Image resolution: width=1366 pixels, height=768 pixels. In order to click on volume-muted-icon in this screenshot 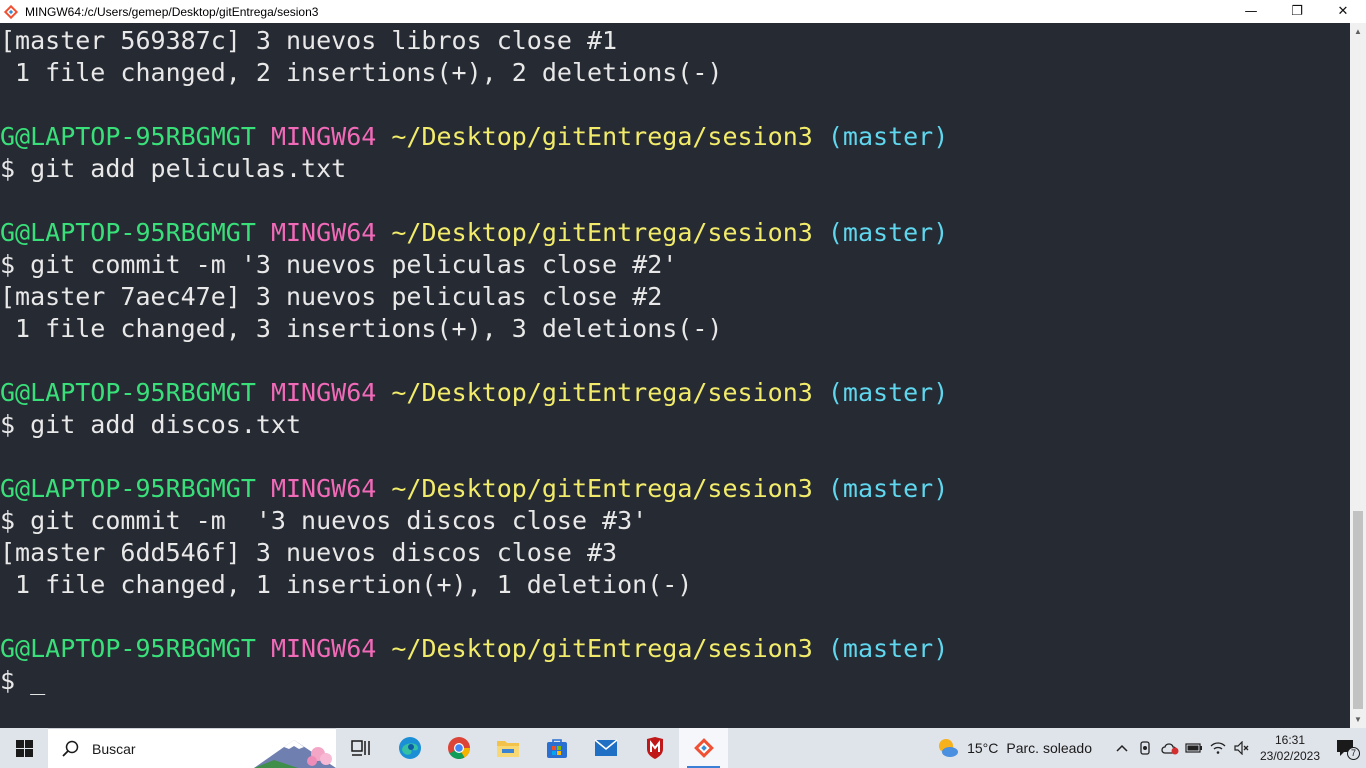, I will do `click(1242, 748)`.